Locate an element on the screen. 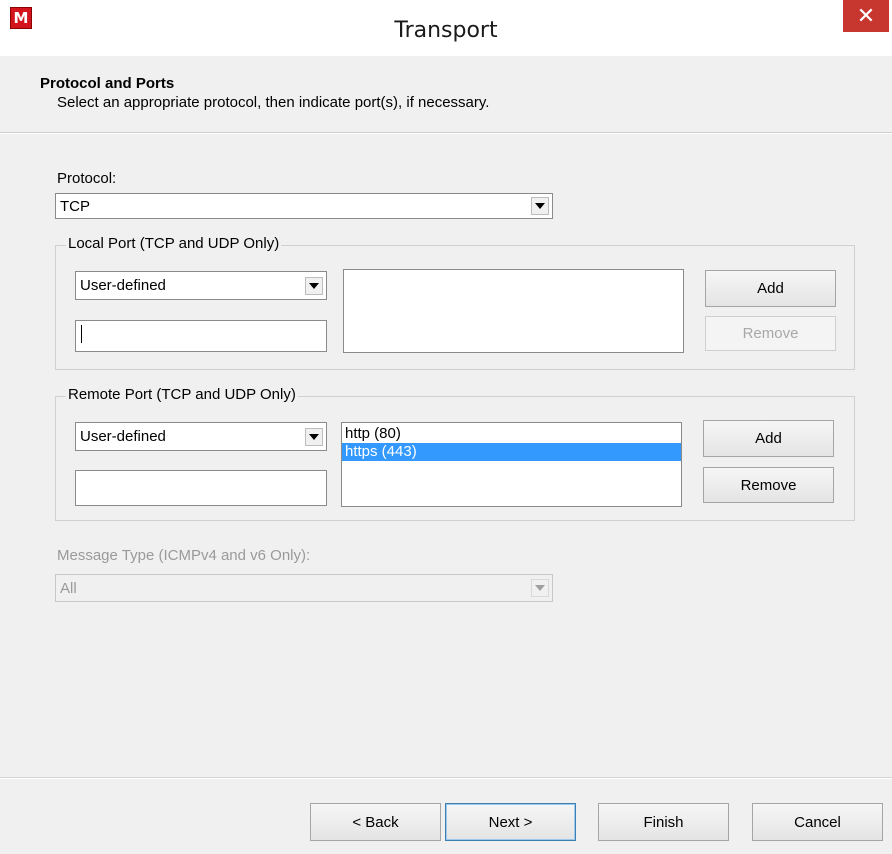 The height and width of the screenshot is (854, 892). protocol-dropdown: TCP is located at coordinates (304, 206).